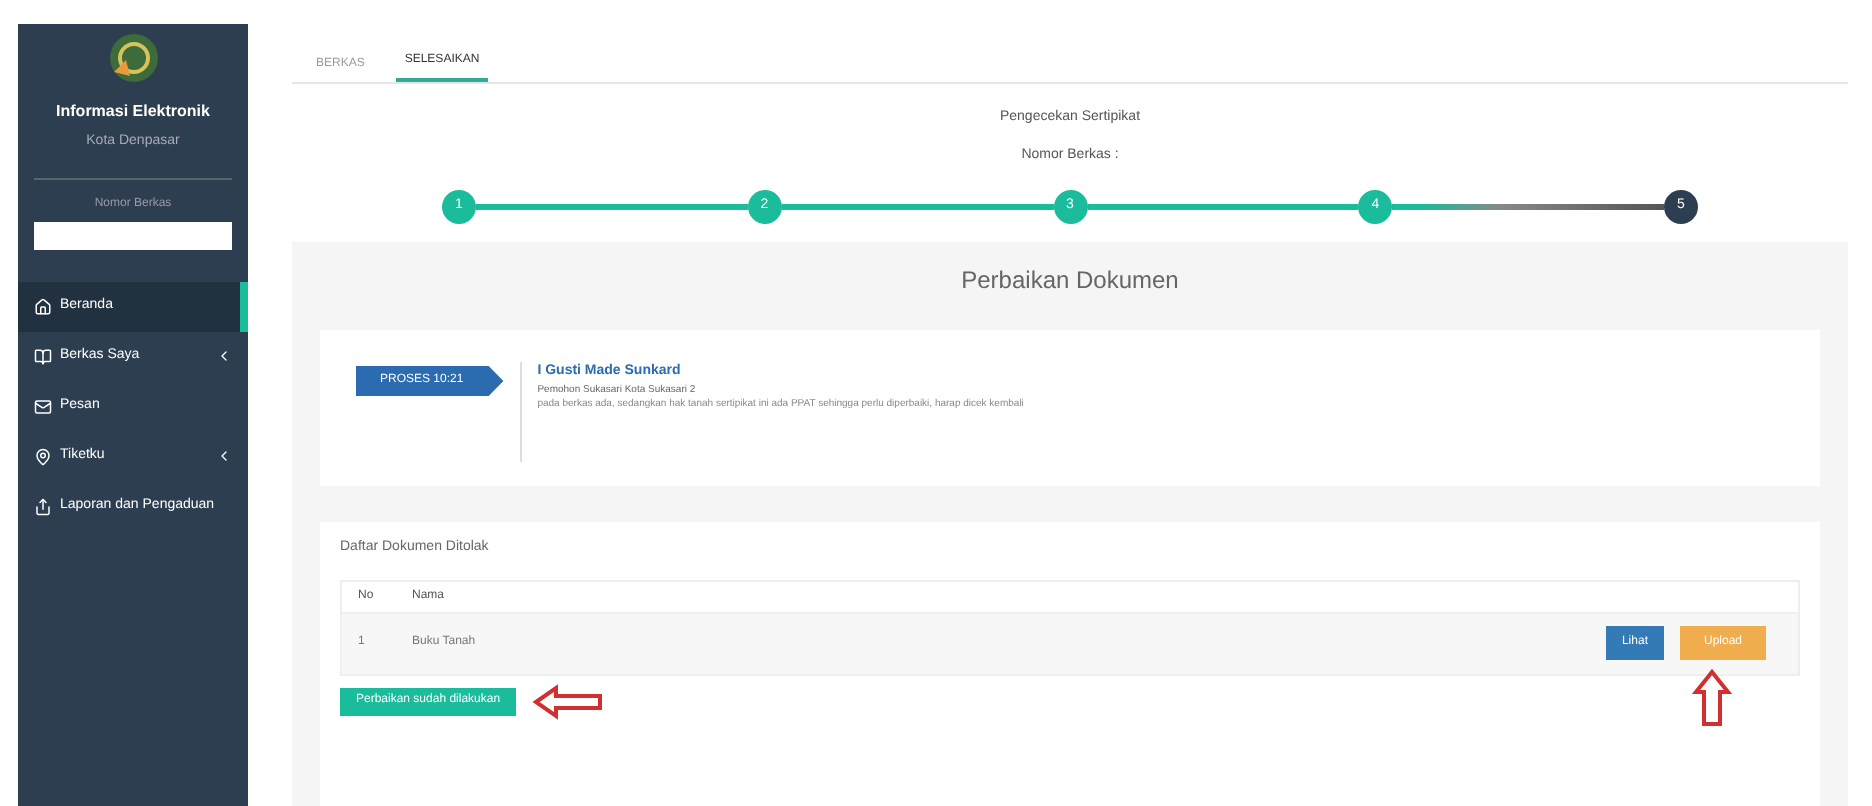  What do you see at coordinates (1070, 281) in the screenshot?
I see `section-title: Perbaikan Dokumen` at bounding box center [1070, 281].